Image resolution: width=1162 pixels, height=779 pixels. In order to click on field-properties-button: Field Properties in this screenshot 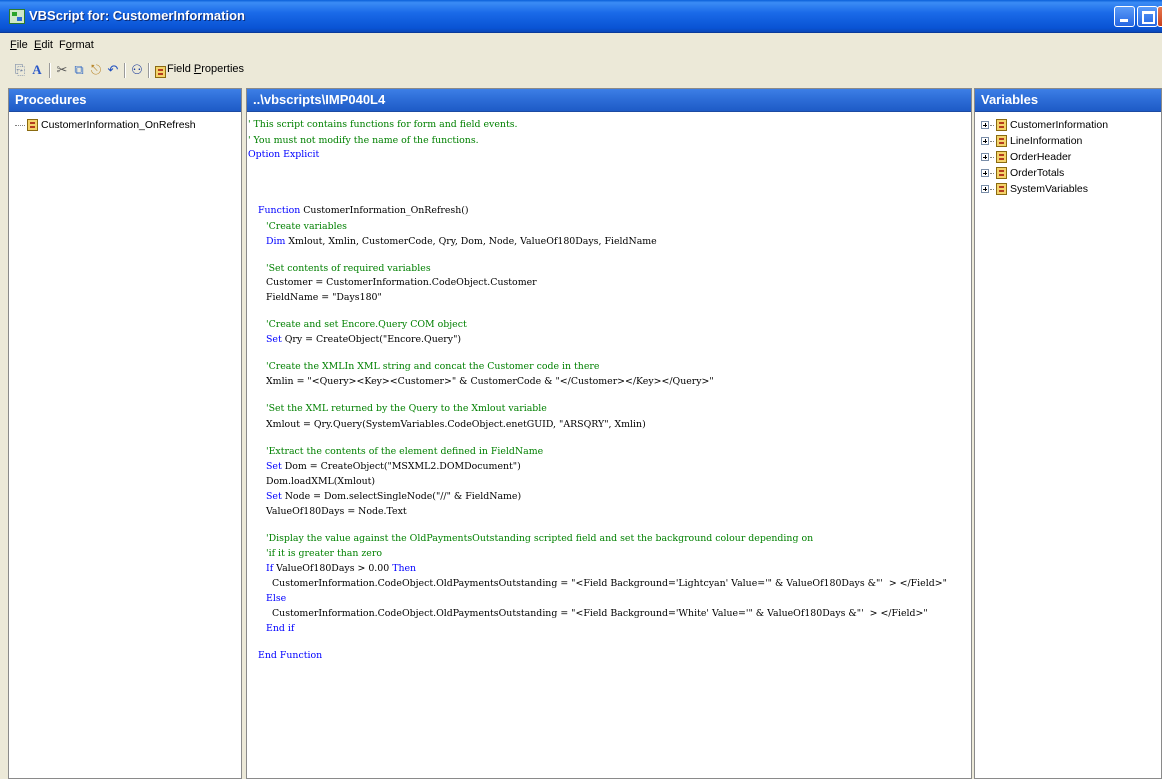, I will do `click(205, 69)`.